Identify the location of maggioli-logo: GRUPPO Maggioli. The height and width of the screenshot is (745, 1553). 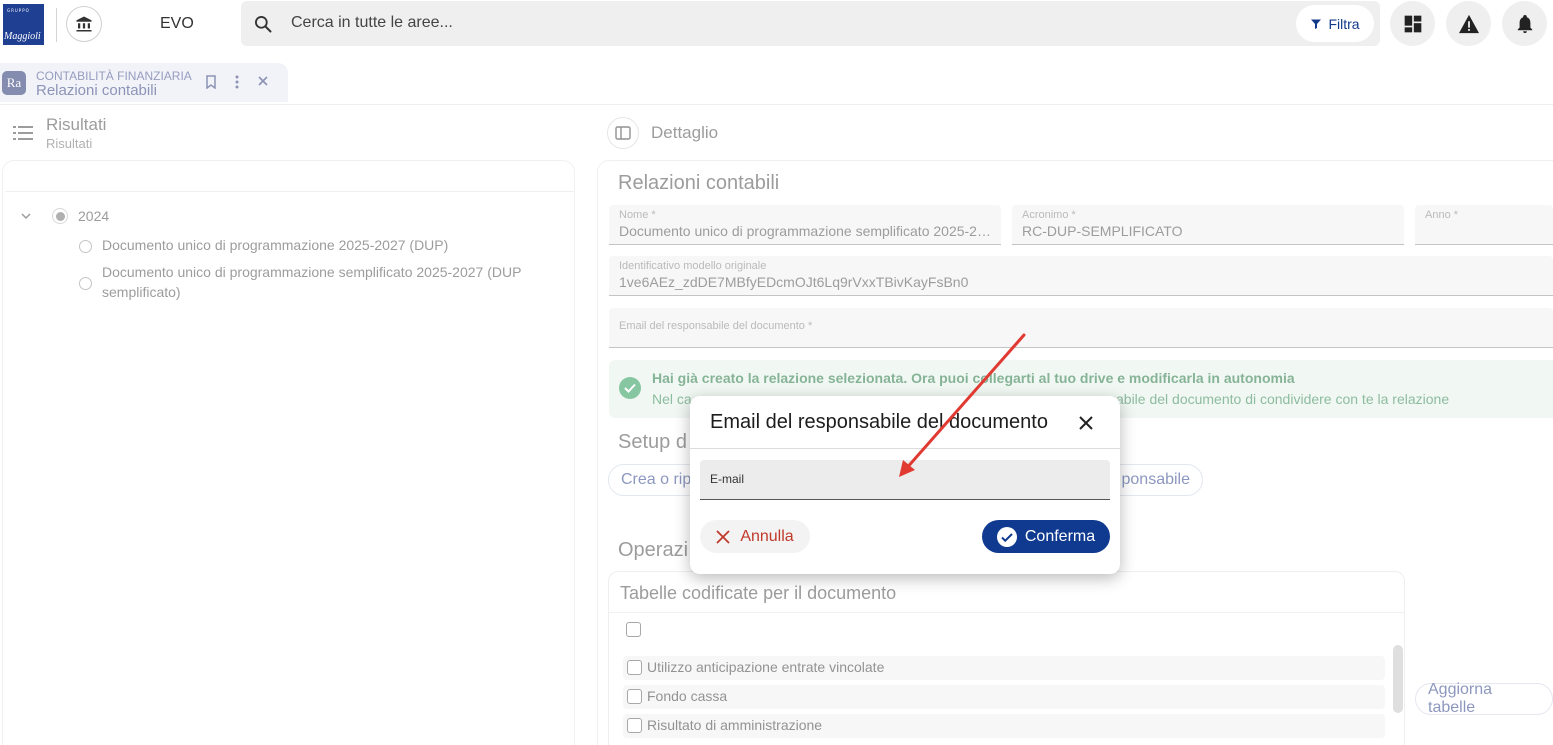
(23, 24).